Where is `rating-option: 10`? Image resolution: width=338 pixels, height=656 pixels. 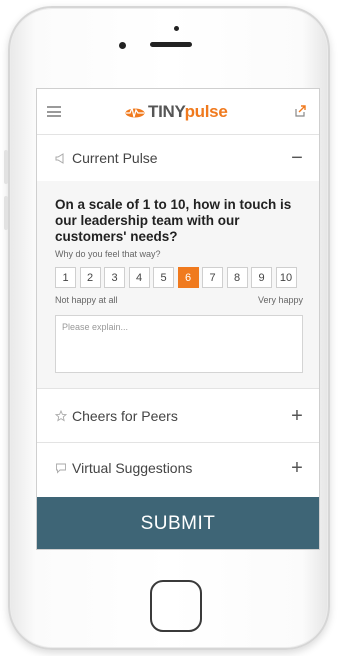 rating-option: 10 is located at coordinates (286, 277).